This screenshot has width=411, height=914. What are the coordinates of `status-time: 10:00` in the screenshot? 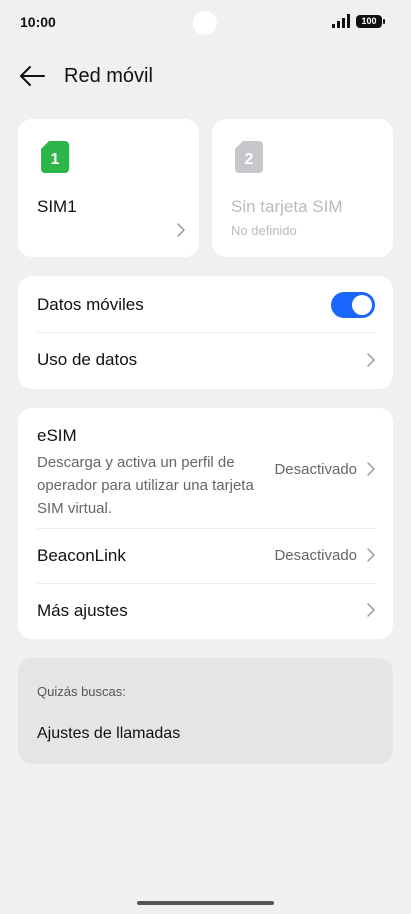 It's located at (38, 22).